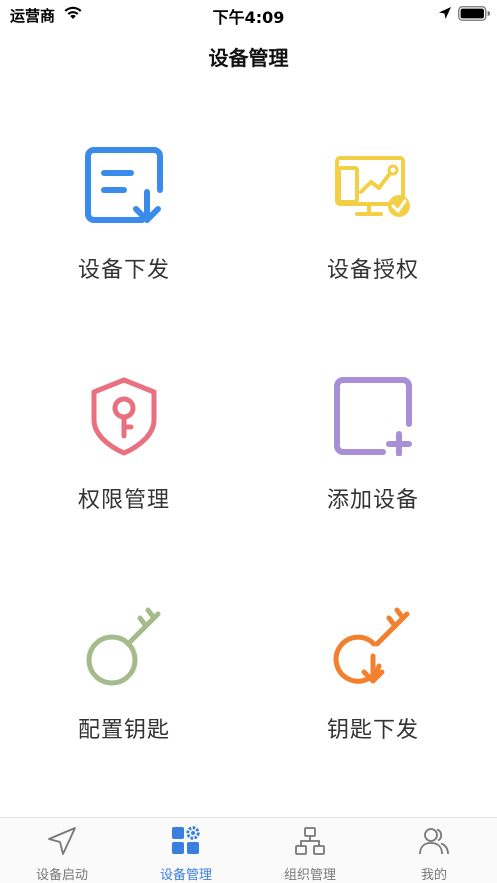  I want to click on device-authorize-tile: 设备授权, so click(373, 215).